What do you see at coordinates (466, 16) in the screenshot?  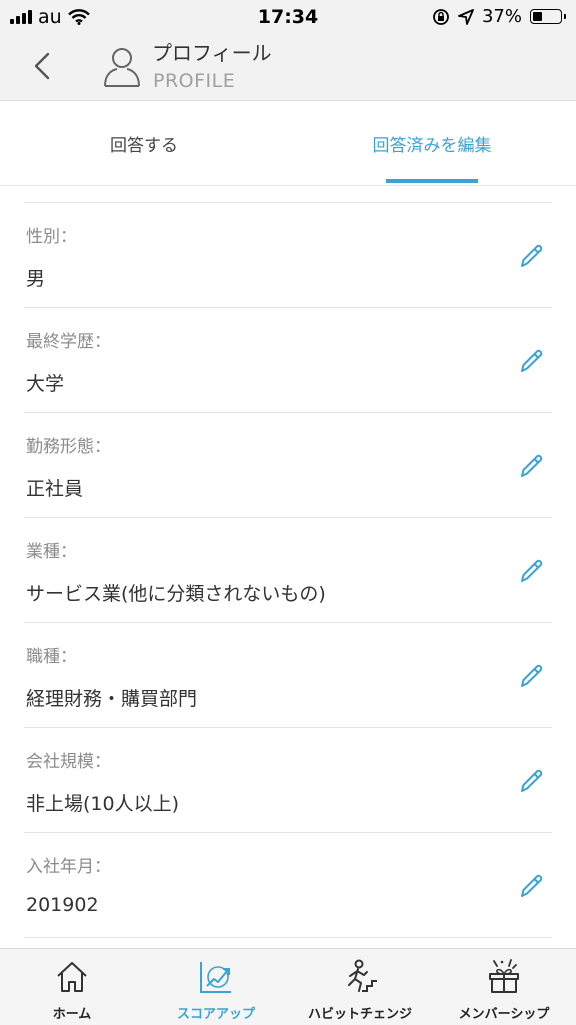 I see `location-arrow-icon` at bounding box center [466, 16].